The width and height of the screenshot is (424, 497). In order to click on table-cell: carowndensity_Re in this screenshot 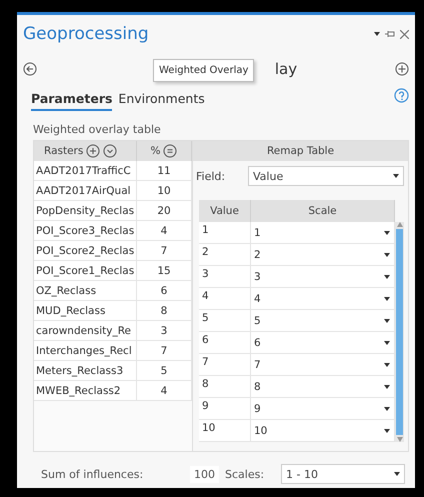, I will do `click(85, 330)`.